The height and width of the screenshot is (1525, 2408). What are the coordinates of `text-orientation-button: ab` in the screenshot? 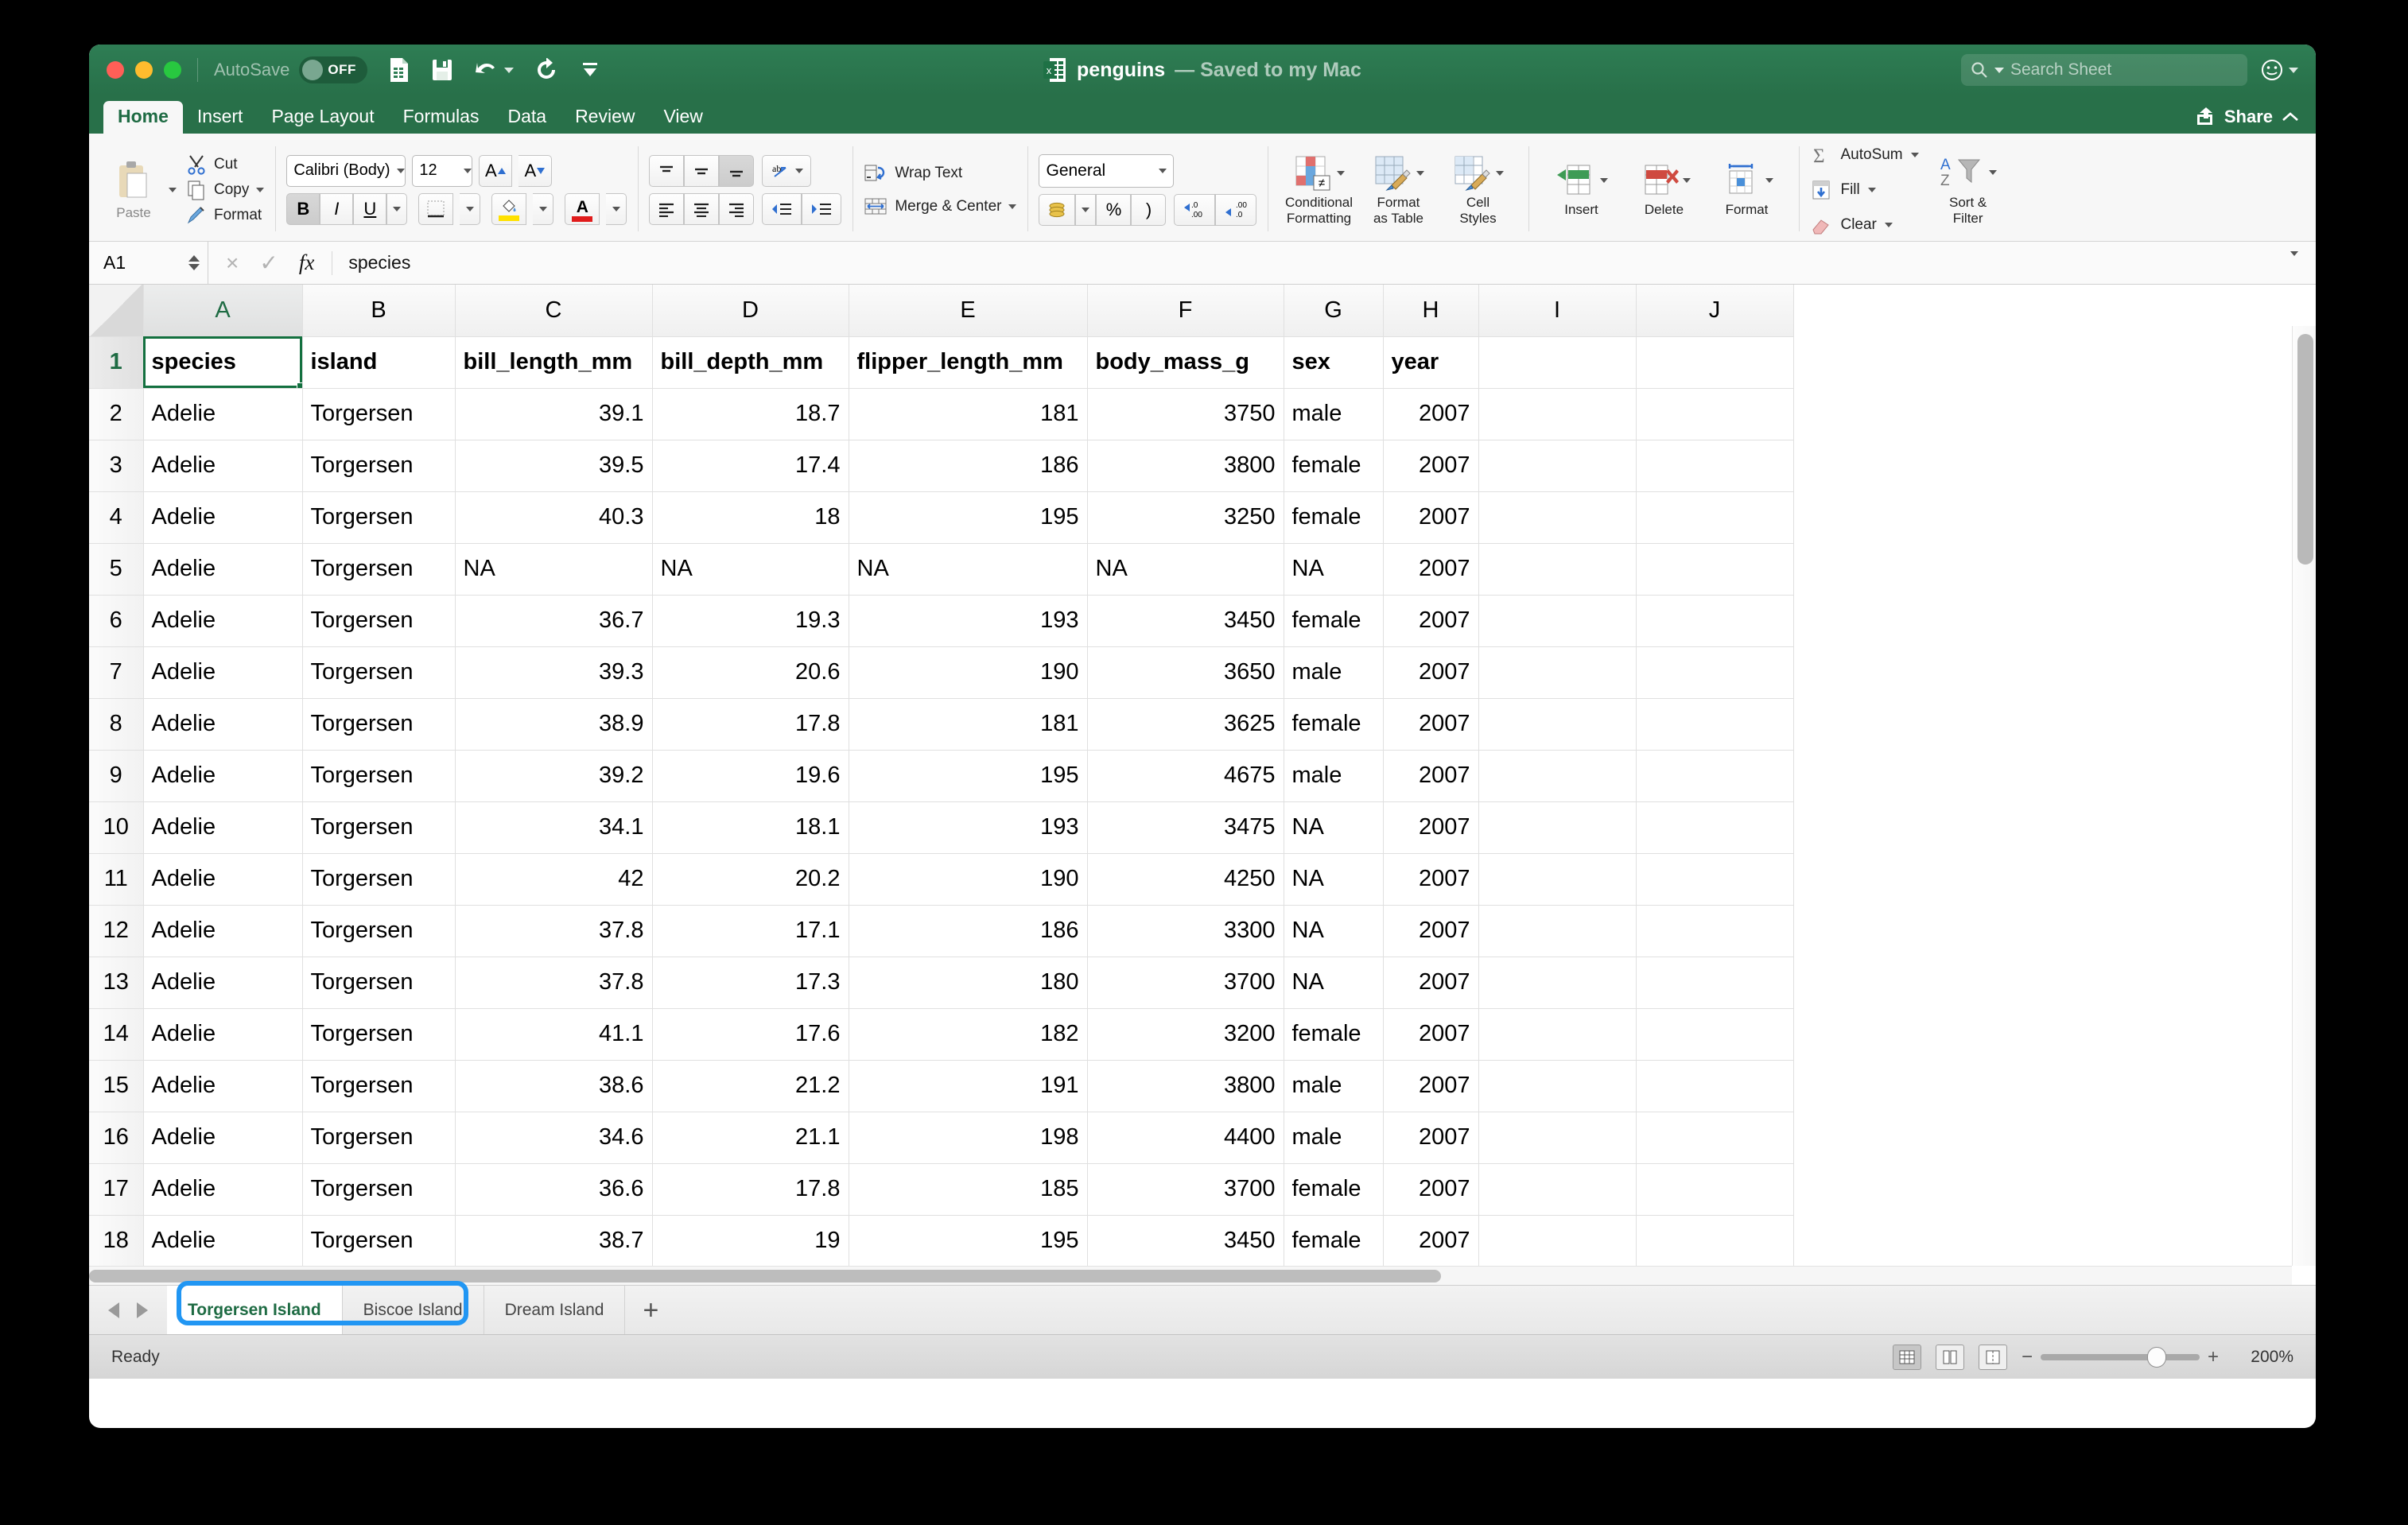 It's located at (787, 170).